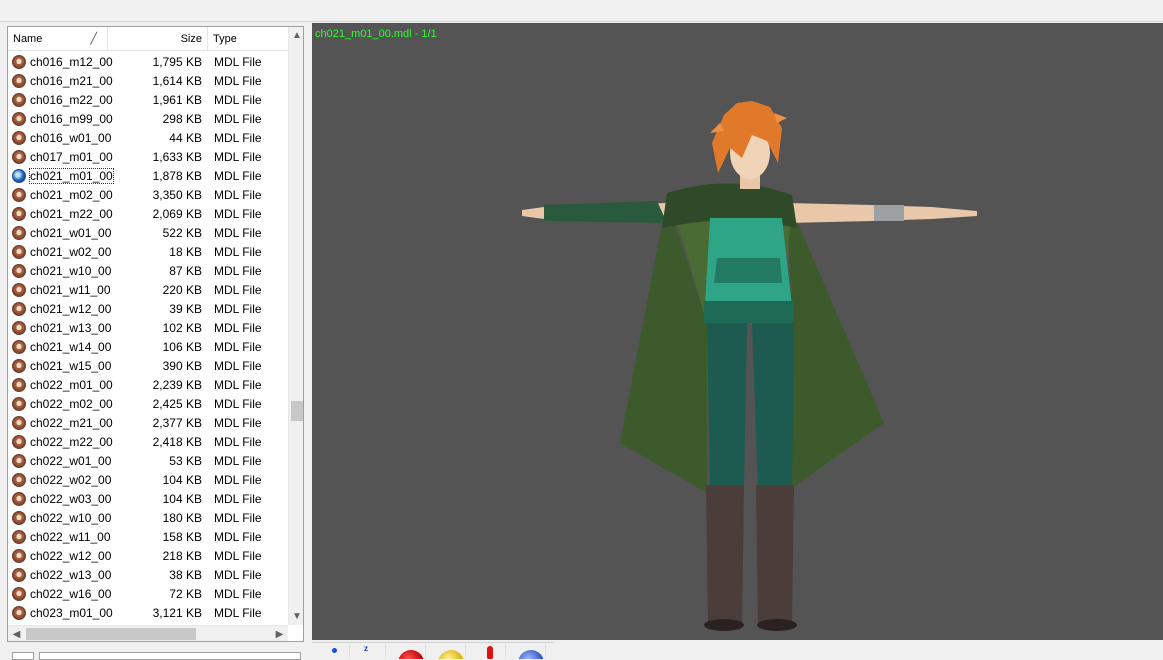 The width and height of the screenshot is (1163, 660). Describe the element at coordinates (71, 384) in the screenshot. I see `file-name: ch022_m01_00` at that location.